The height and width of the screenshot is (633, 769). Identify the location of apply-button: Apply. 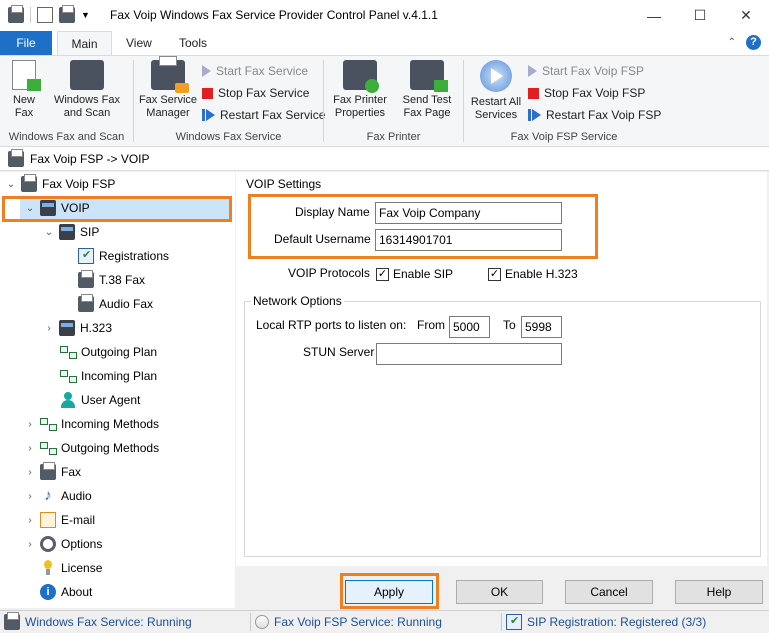
(389, 592).